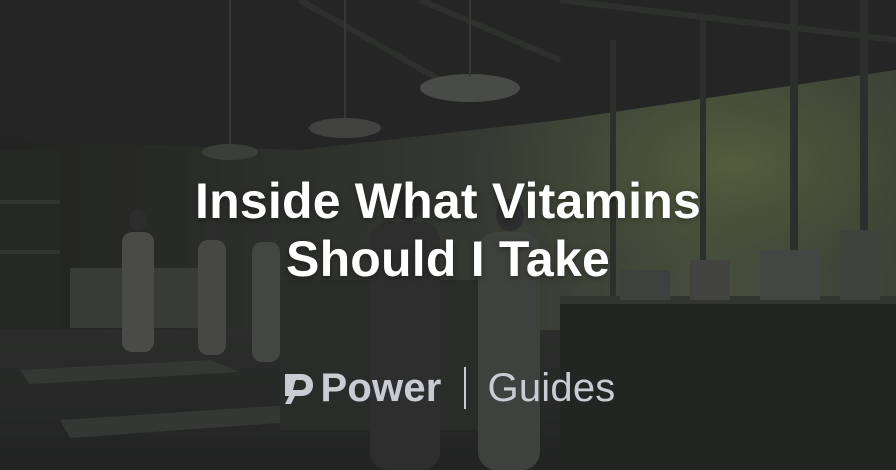  Describe the element at coordinates (464, 388) in the screenshot. I see `brand-separator` at that location.